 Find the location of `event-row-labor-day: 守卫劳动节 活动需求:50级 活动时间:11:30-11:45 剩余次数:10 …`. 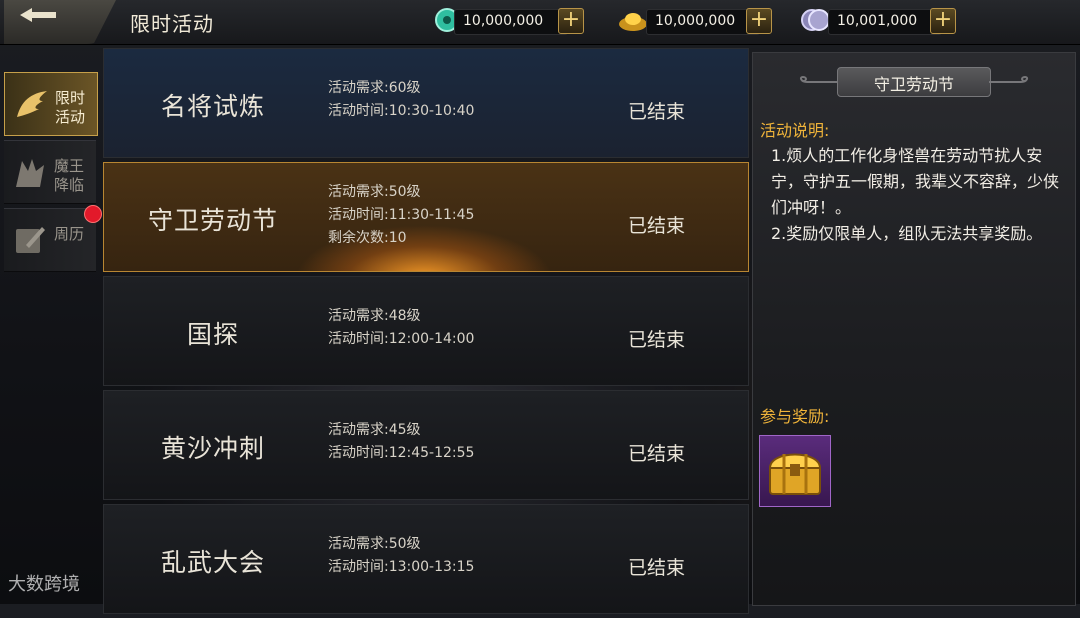

event-row-labor-day: 守卫劳动节 活动需求:50级 活动时间:11:30-11:45 剩余次数:10 … is located at coordinates (426, 217).